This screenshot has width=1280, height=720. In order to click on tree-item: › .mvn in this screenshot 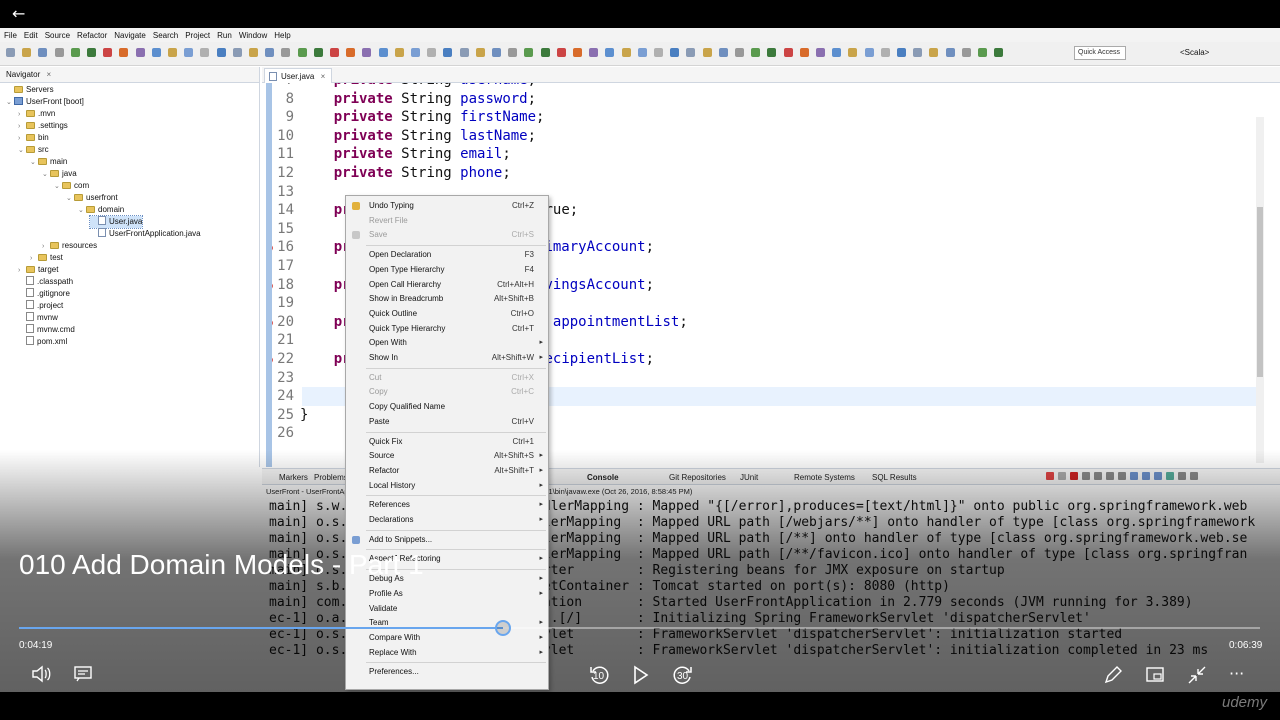, I will do `click(36, 114)`.